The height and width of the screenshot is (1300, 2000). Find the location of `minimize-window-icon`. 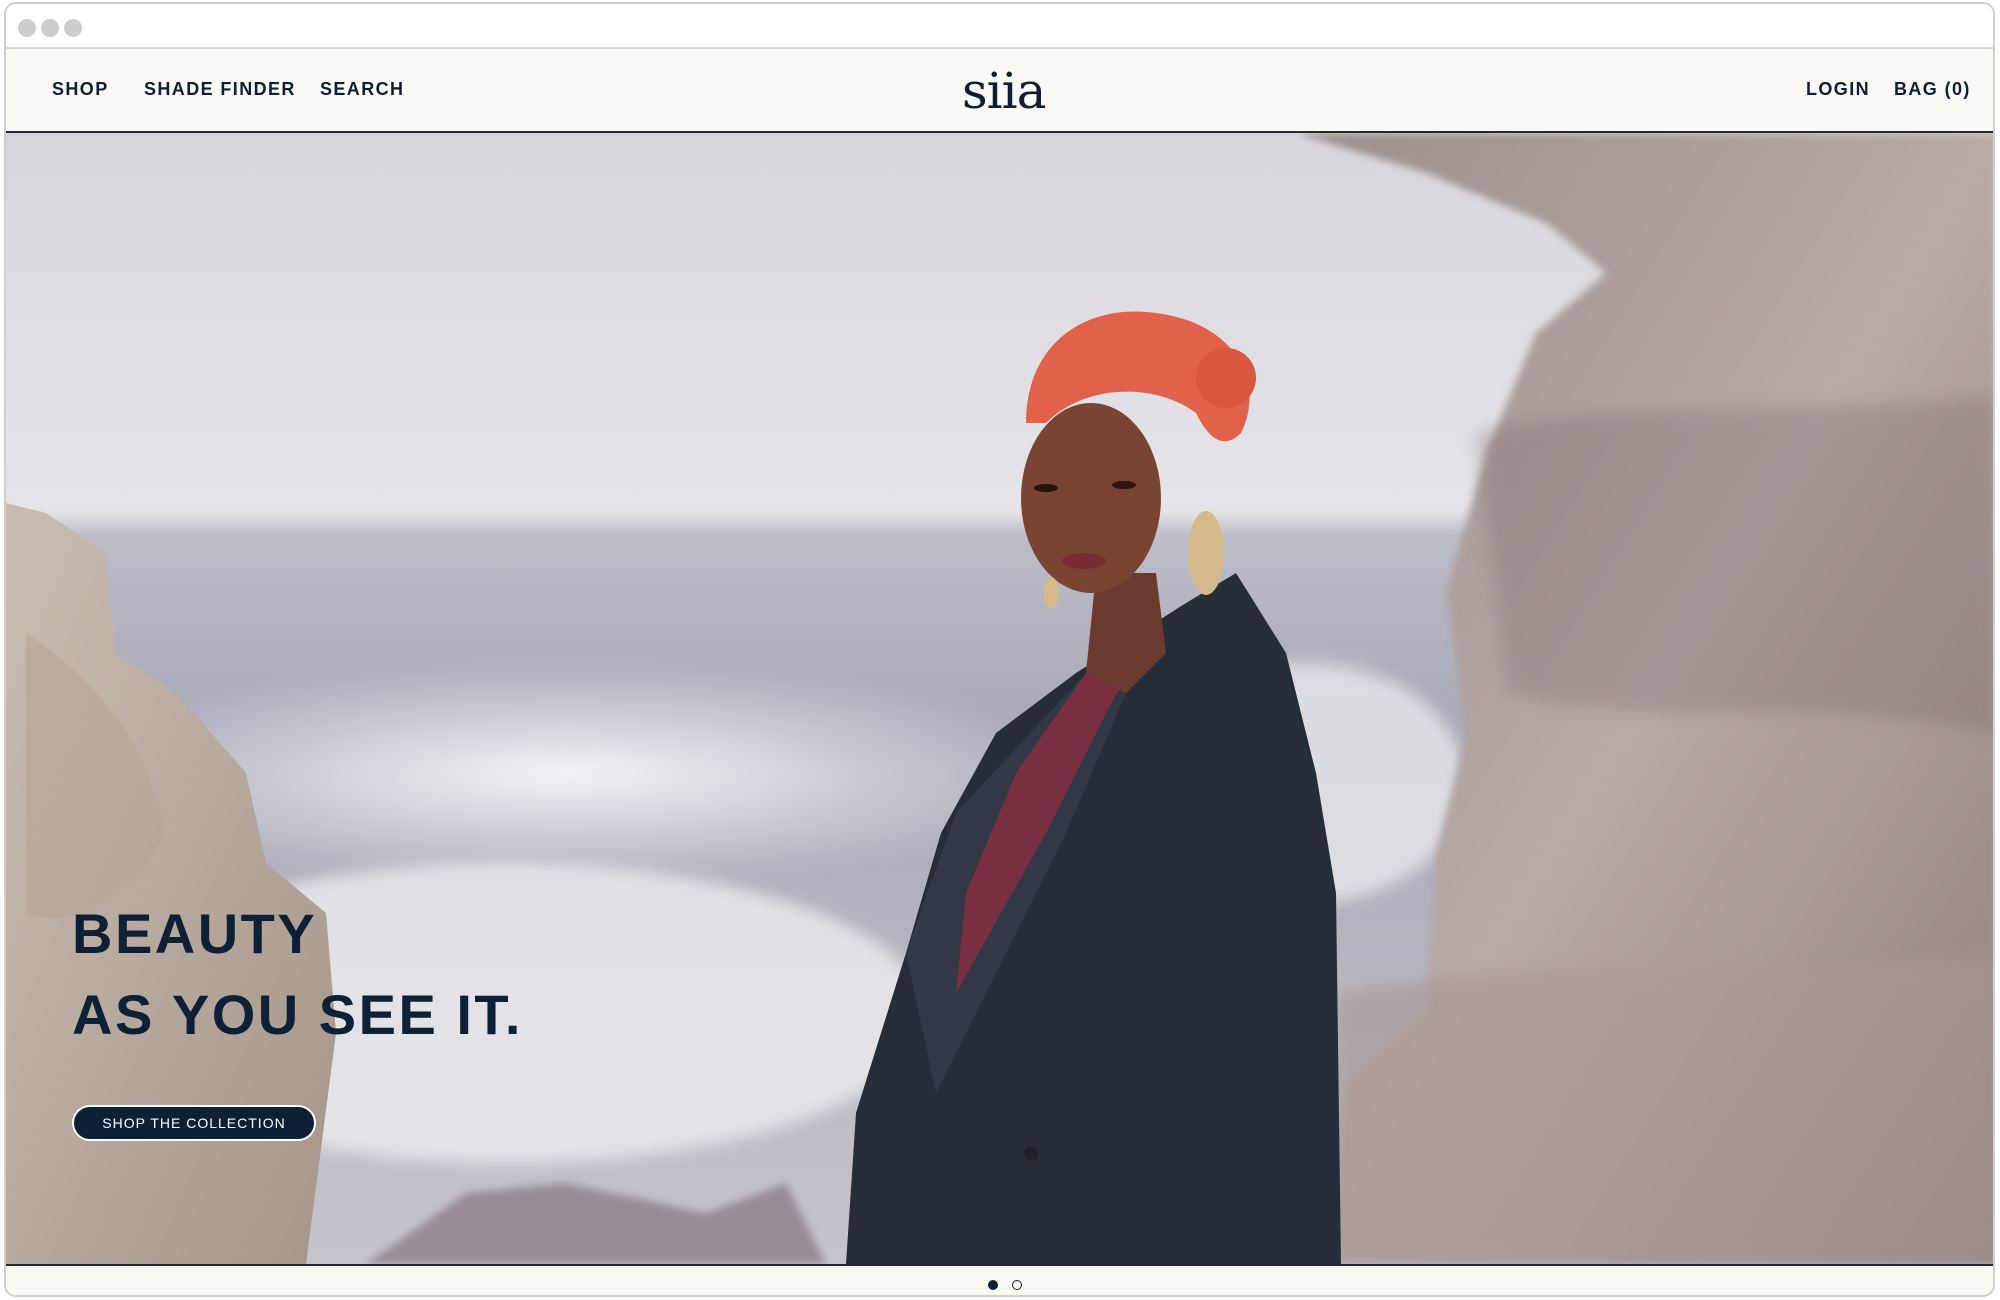

minimize-window-icon is located at coordinates (50, 28).